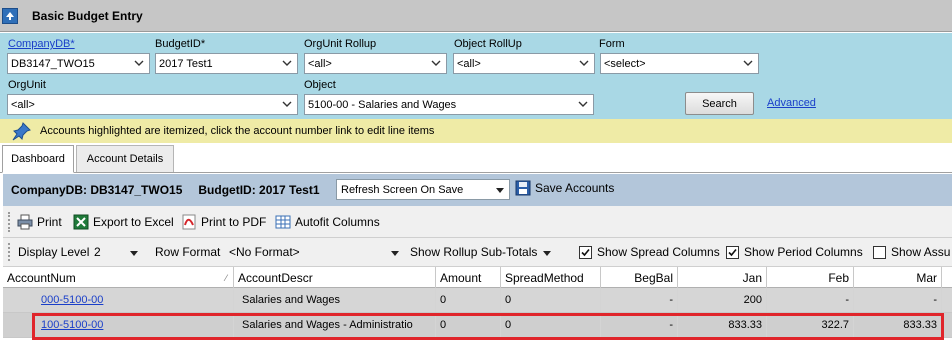 The image size is (952, 345). Describe the element at coordinates (810, 325) in the screenshot. I see `feb-cell: 322.7` at that location.